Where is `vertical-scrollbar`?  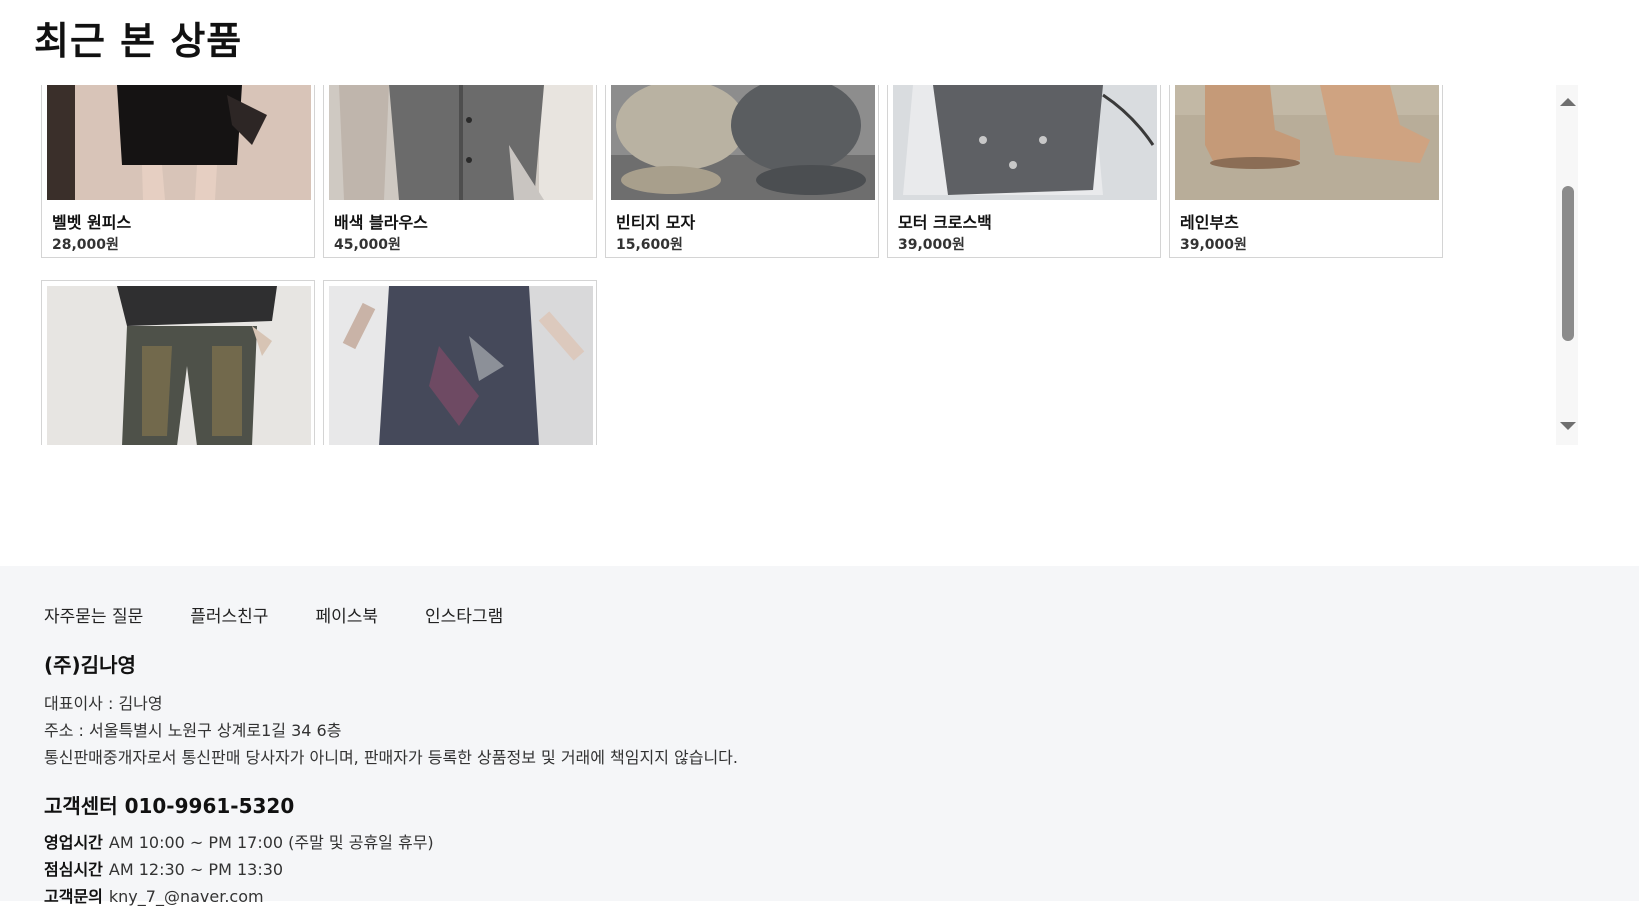
vertical-scrollbar is located at coordinates (1567, 265).